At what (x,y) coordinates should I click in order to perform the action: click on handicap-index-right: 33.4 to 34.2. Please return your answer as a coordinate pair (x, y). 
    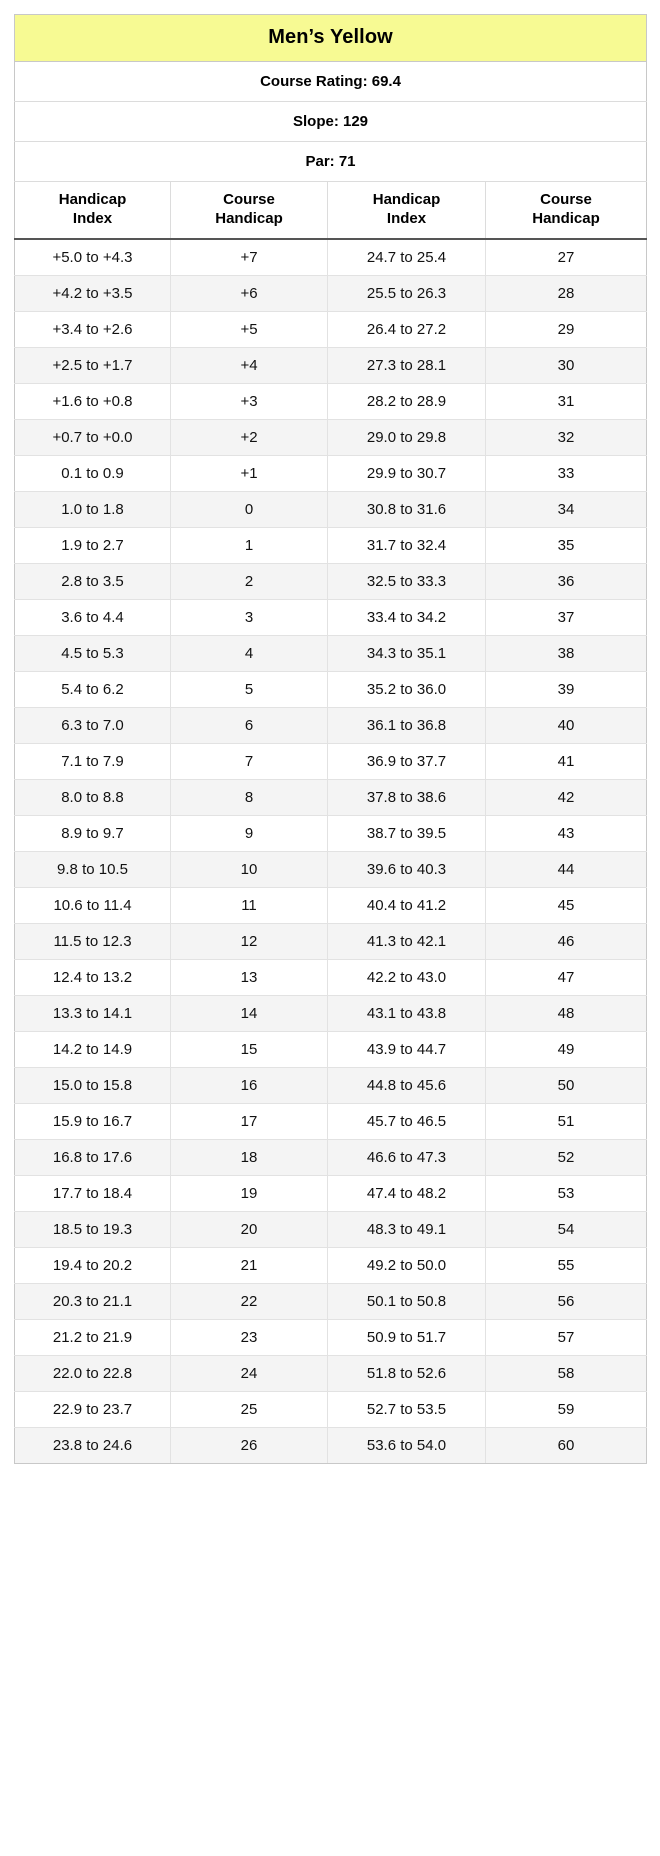
    Looking at the image, I should click on (406, 617).